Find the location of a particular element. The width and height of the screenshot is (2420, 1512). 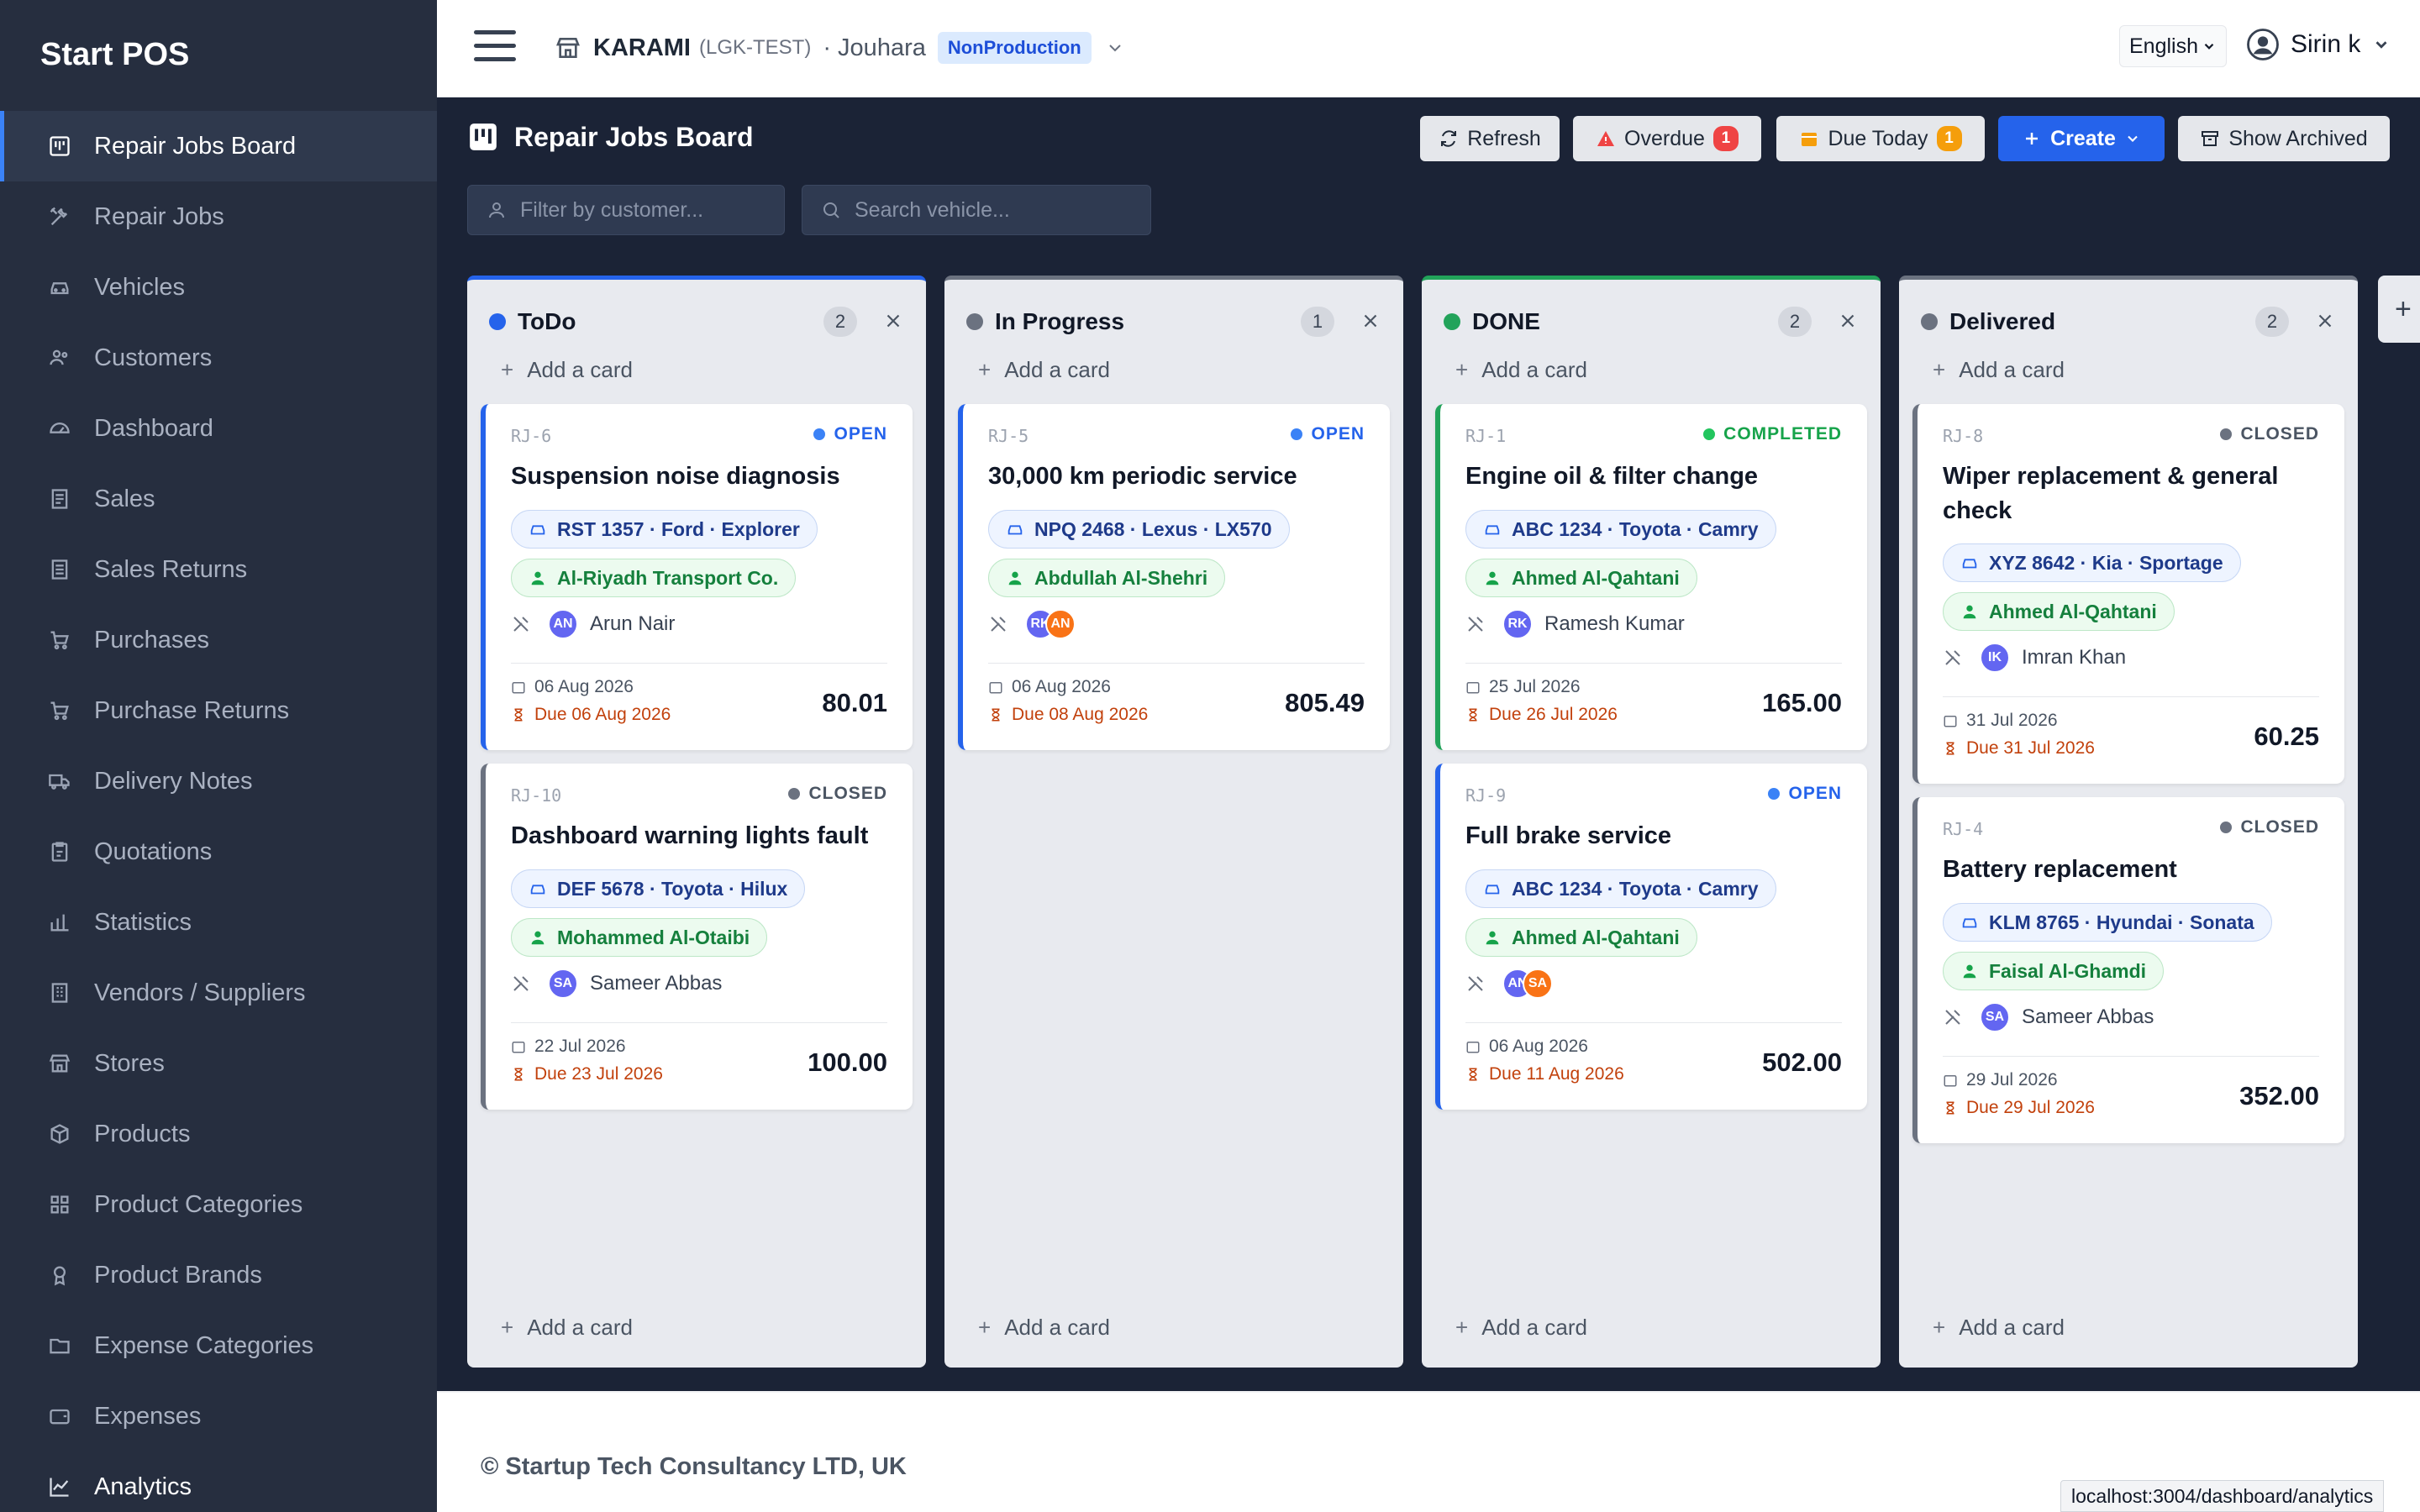

archive-icon is located at coordinates (2210, 138).